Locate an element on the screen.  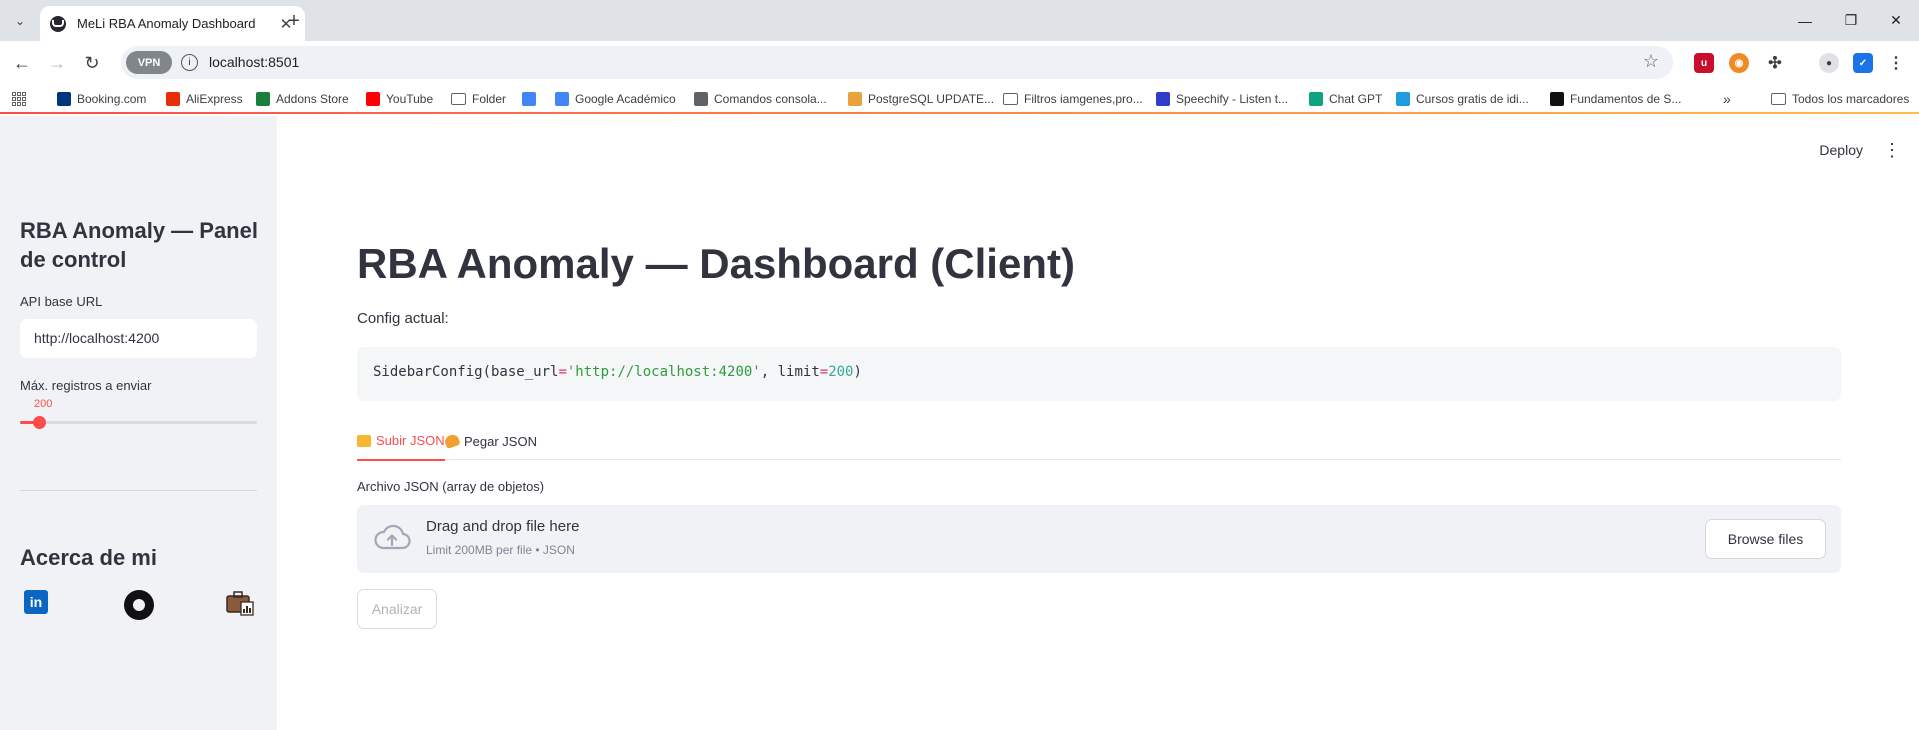
input-tabs: Subir JSON Pegar JSON is located at coordinates (1099, 441).